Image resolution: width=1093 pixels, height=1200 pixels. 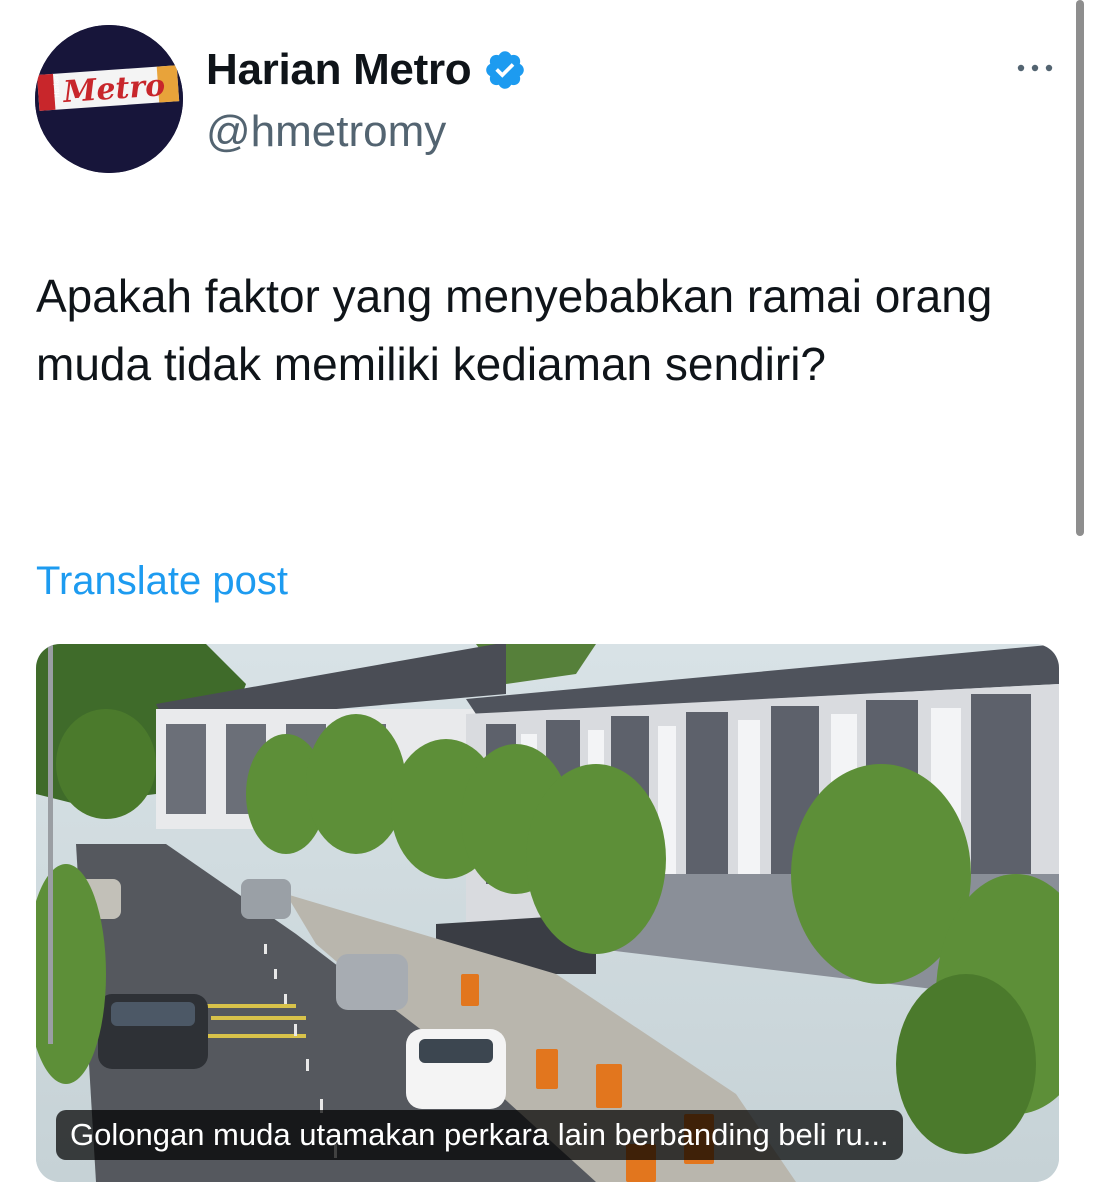 I want to click on more-options-button, so click(x=1035, y=68).